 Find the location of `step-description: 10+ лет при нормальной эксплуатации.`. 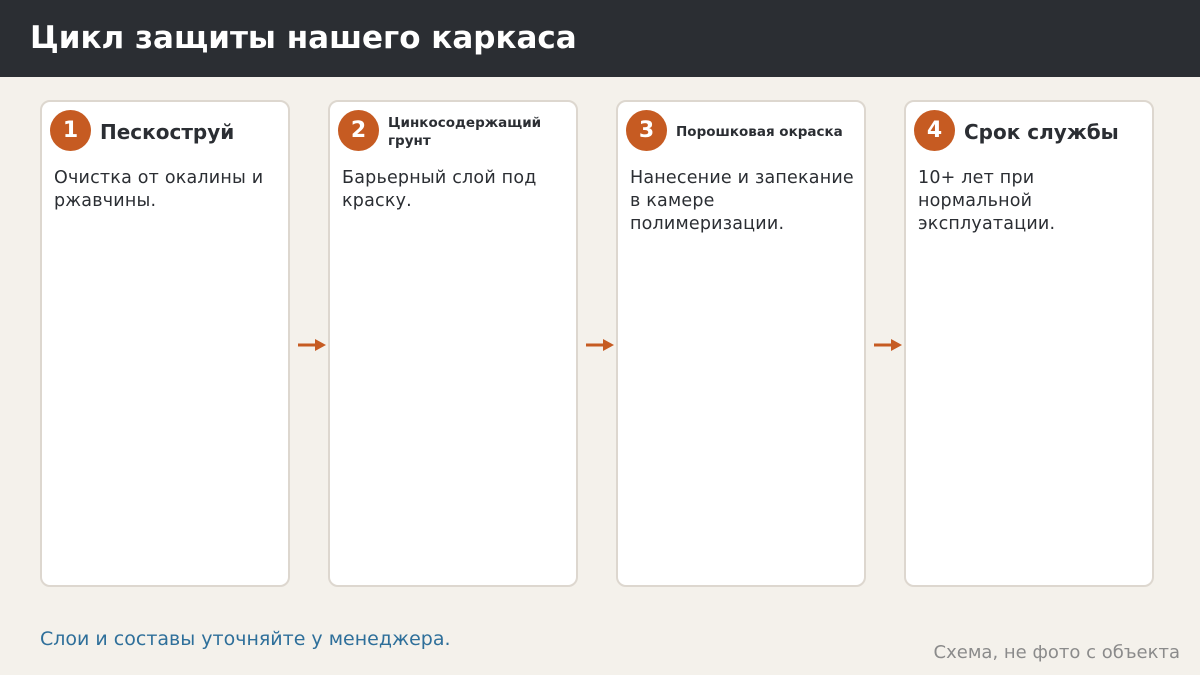

step-description: 10+ лет при нормальной эксплуатации. is located at coordinates (987, 201).